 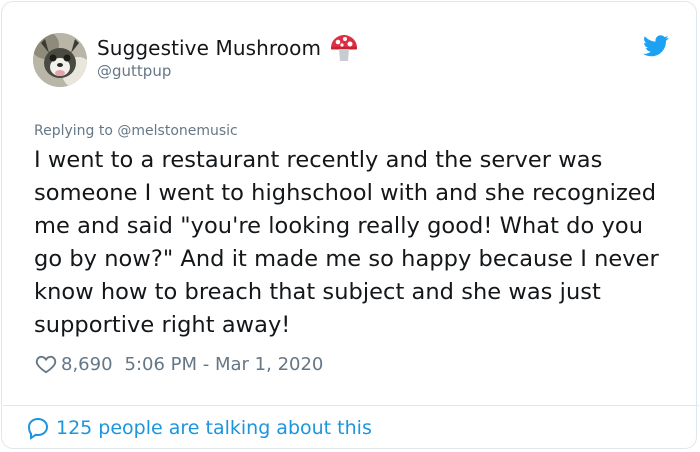 What do you see at coordinates (656, 46) in the screenshot?
I see `twitter-bird-icon` at bounding box center [656, 46].